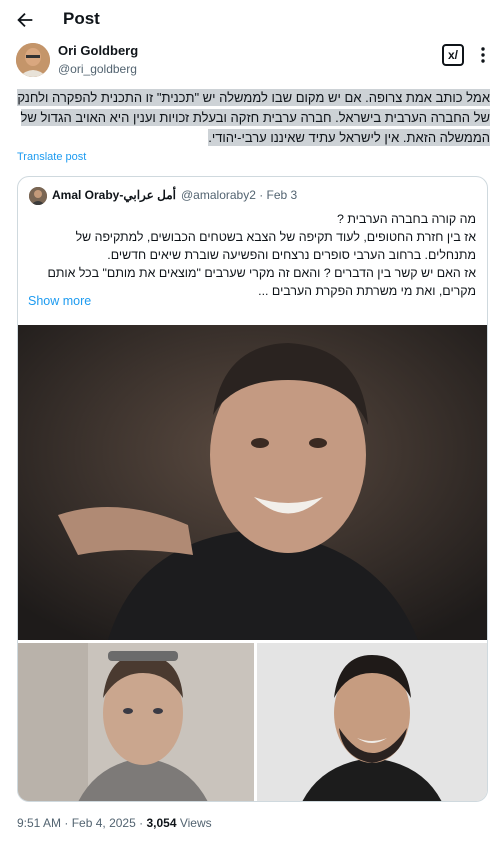 This screenshot has height=843, width=503. I want to click on author-name: Ori Goldberg, so click(98, 50).